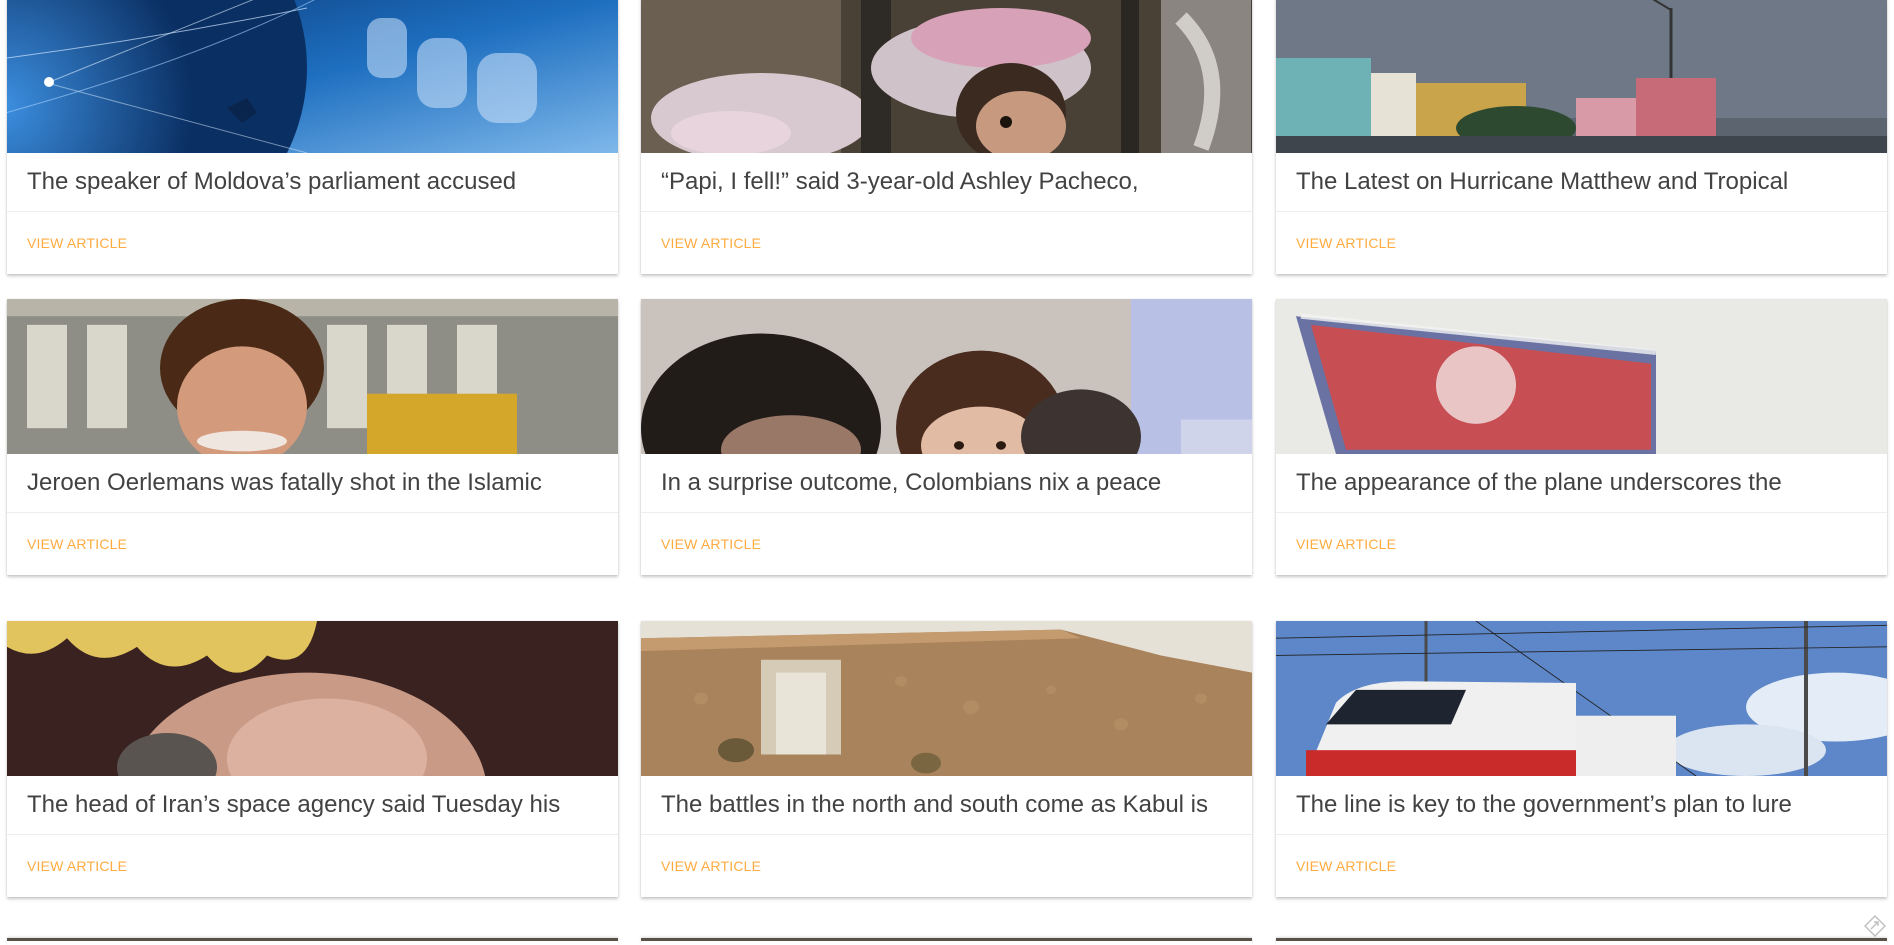  Describe the element at coordinates (1581, 698) in the screenshot. I see `train-image` at that location.